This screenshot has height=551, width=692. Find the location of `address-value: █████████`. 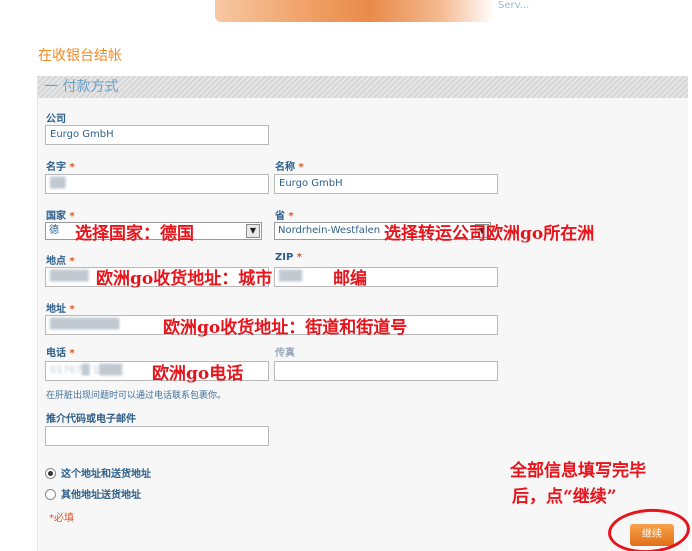

address-value: █████████ is located at coordinates (85, 324).